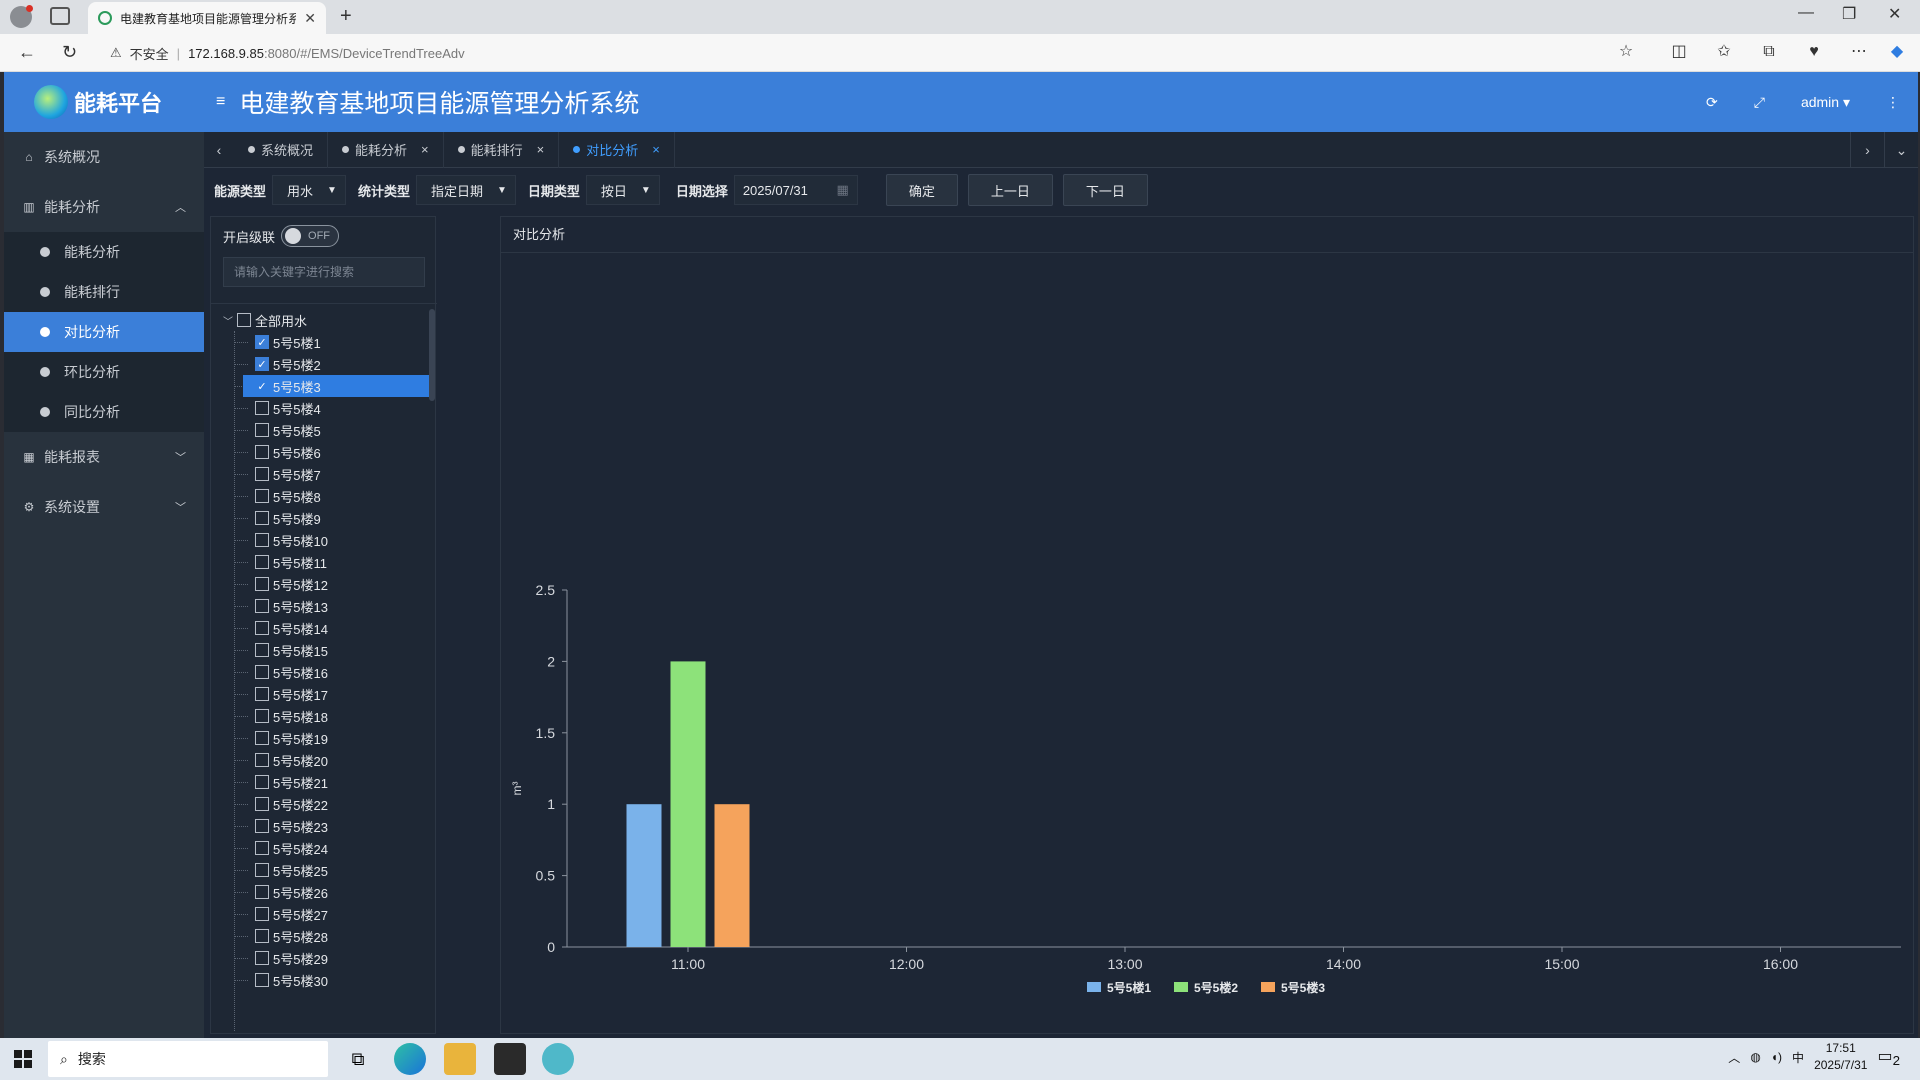 This screenshot has width=1920, height=1080. I want to click on tree-node: 5号5楼22, so click(320, 804).